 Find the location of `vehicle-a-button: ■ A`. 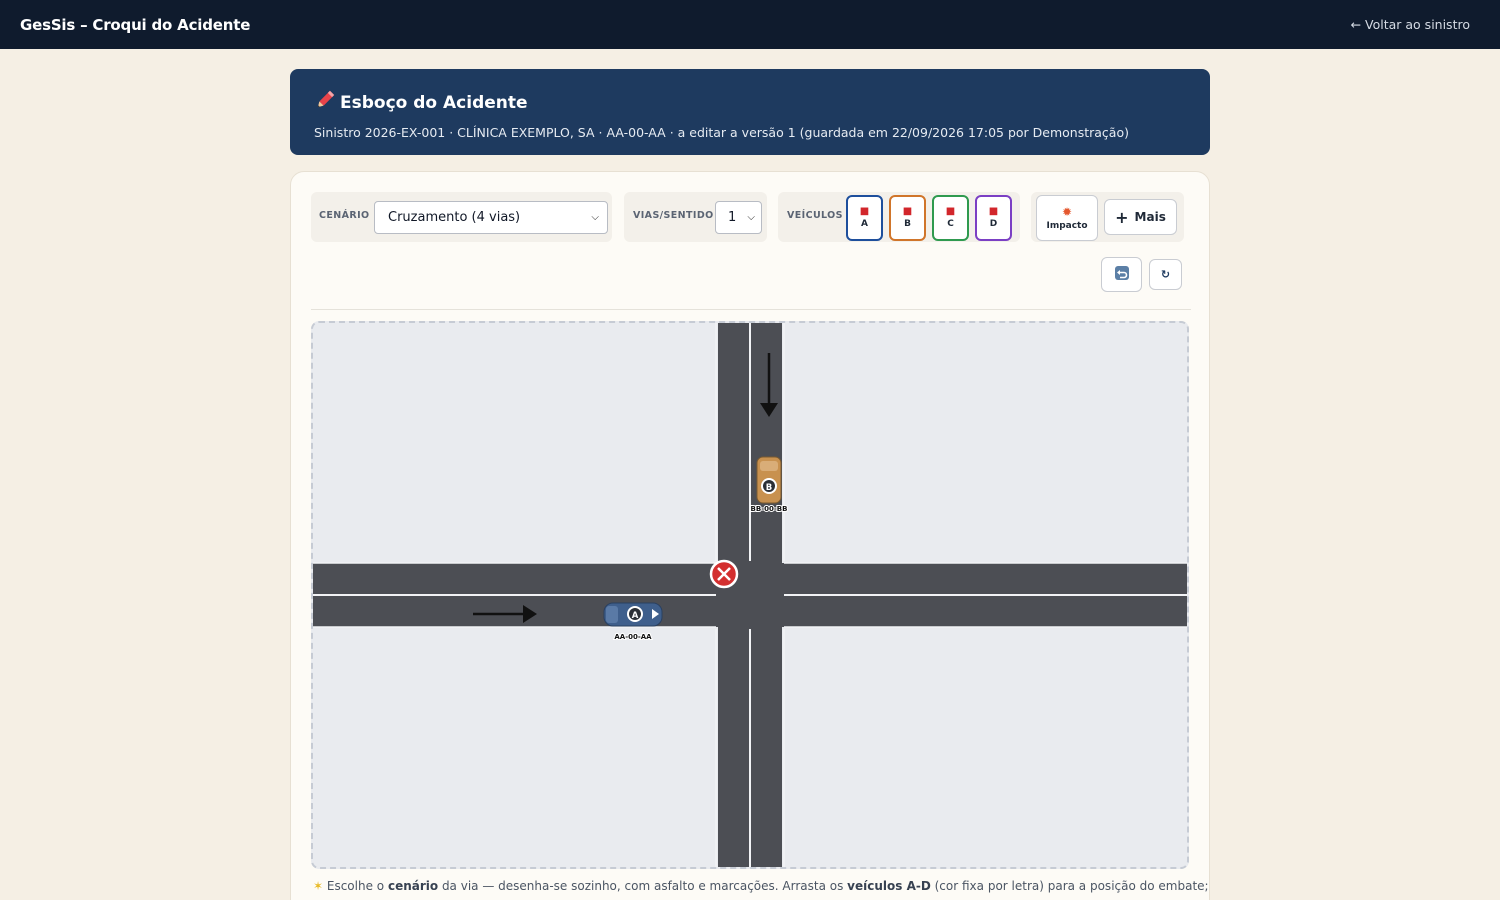

vehicle-a-button: ■ A is located at coordinates (864, 218).